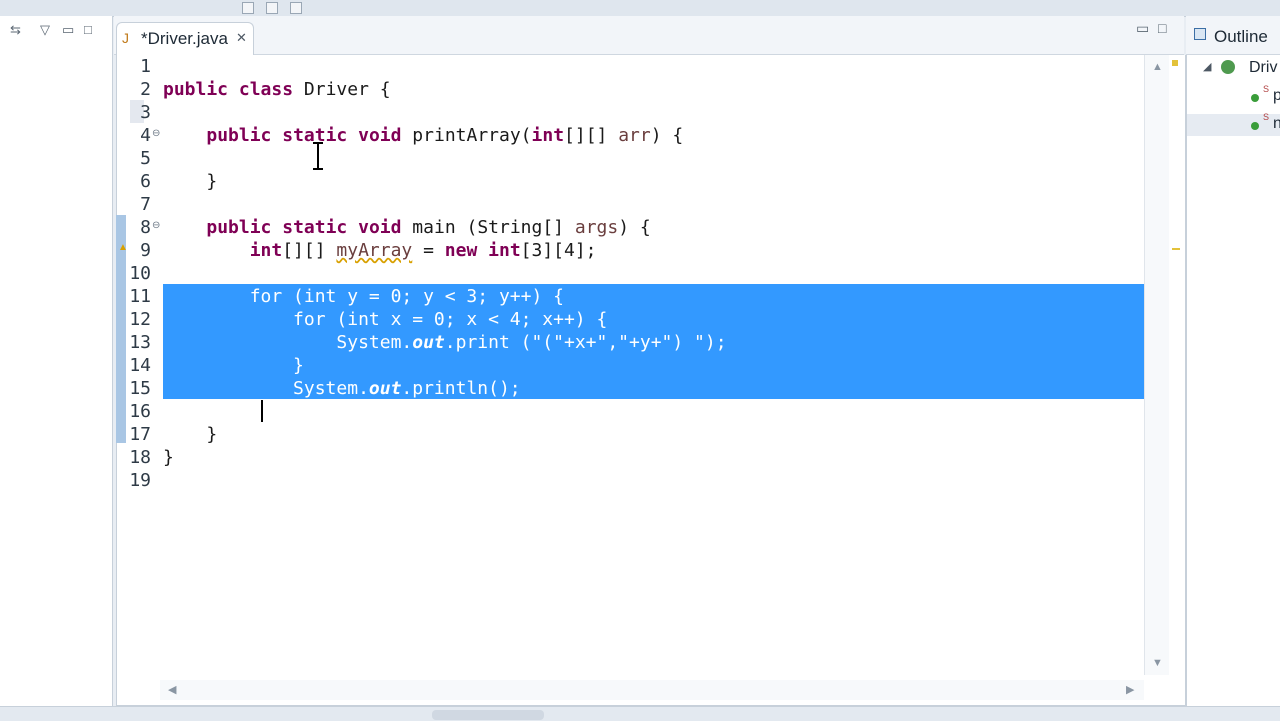  I want to click on code-line: 3, so click(630, 112).